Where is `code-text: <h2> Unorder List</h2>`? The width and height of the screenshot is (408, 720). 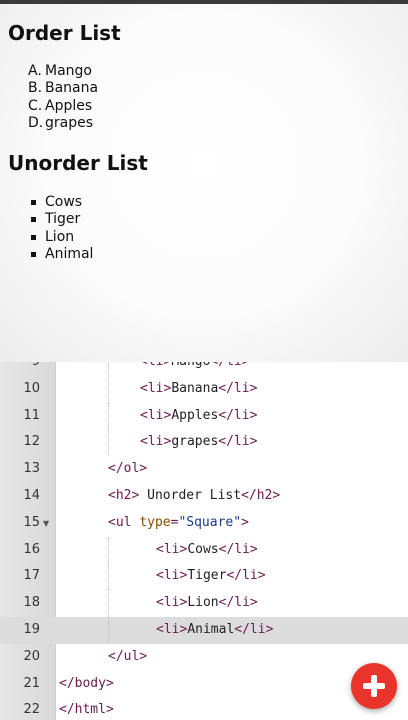 code-text: <h2> Unorder List</h2> is located at coordinates (194, 495).